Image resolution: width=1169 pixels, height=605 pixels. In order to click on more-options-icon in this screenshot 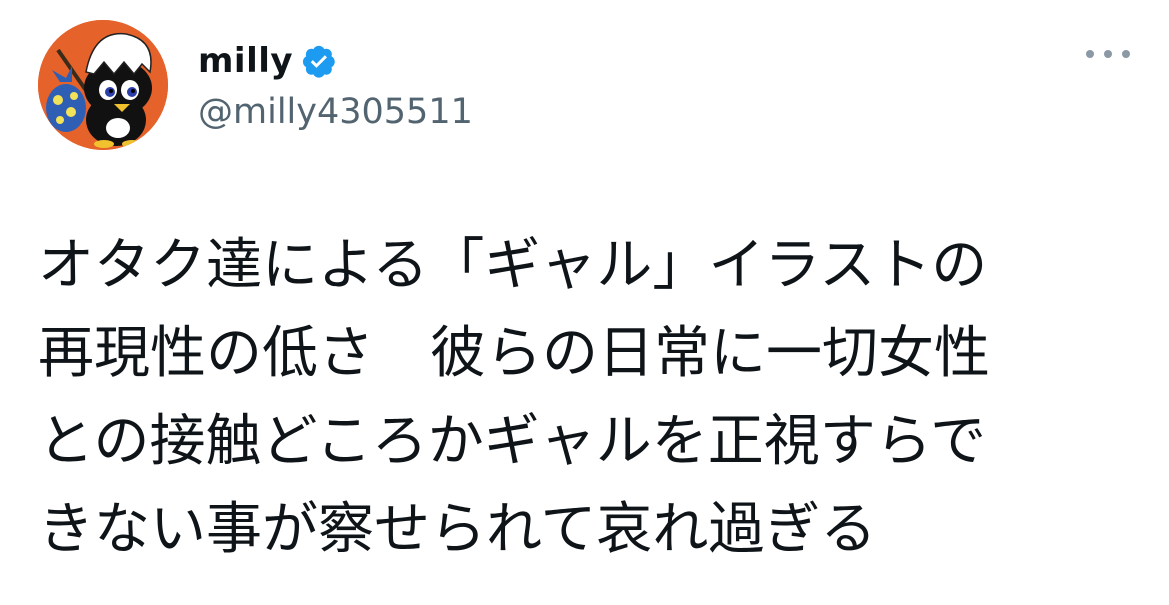, I will do `click(1108, 54)`.